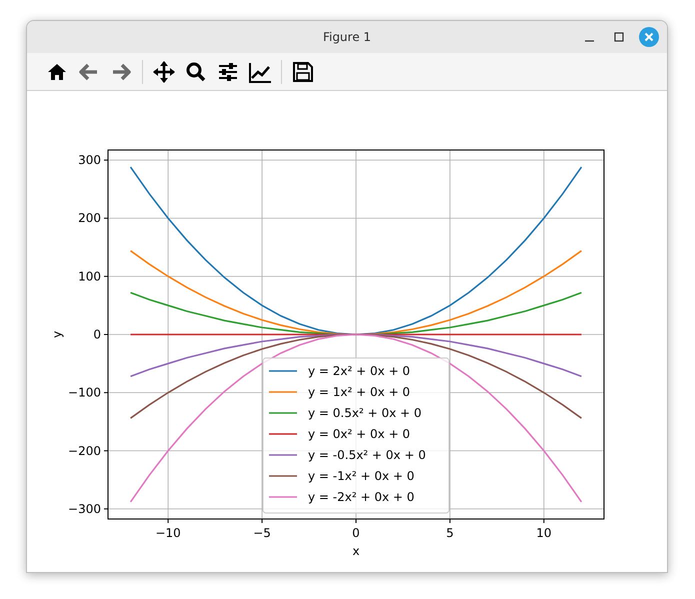 The width and height of the screenshot is (695, 599). Describe the element at coordinates (359, 392) in the screenshot. I see `legend-label: y = 1x² + 0x + 0` at that location.